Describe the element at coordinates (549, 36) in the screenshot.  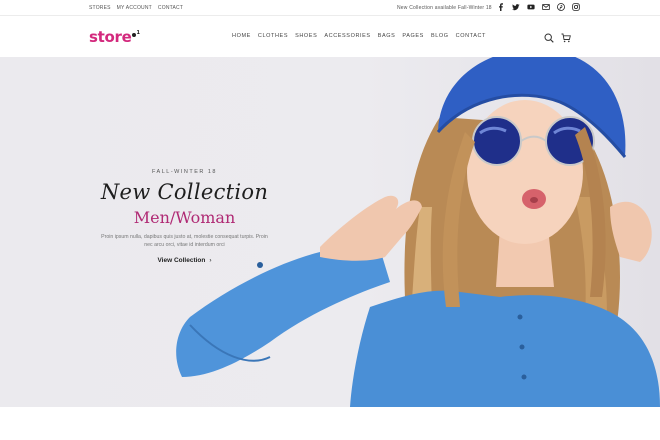
I see `search-icon` at that location.